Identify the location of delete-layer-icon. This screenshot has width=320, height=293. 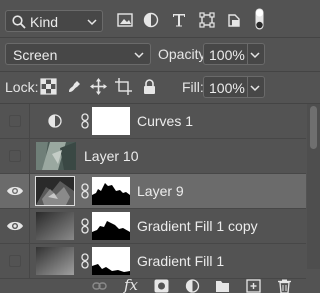
(284, 286).